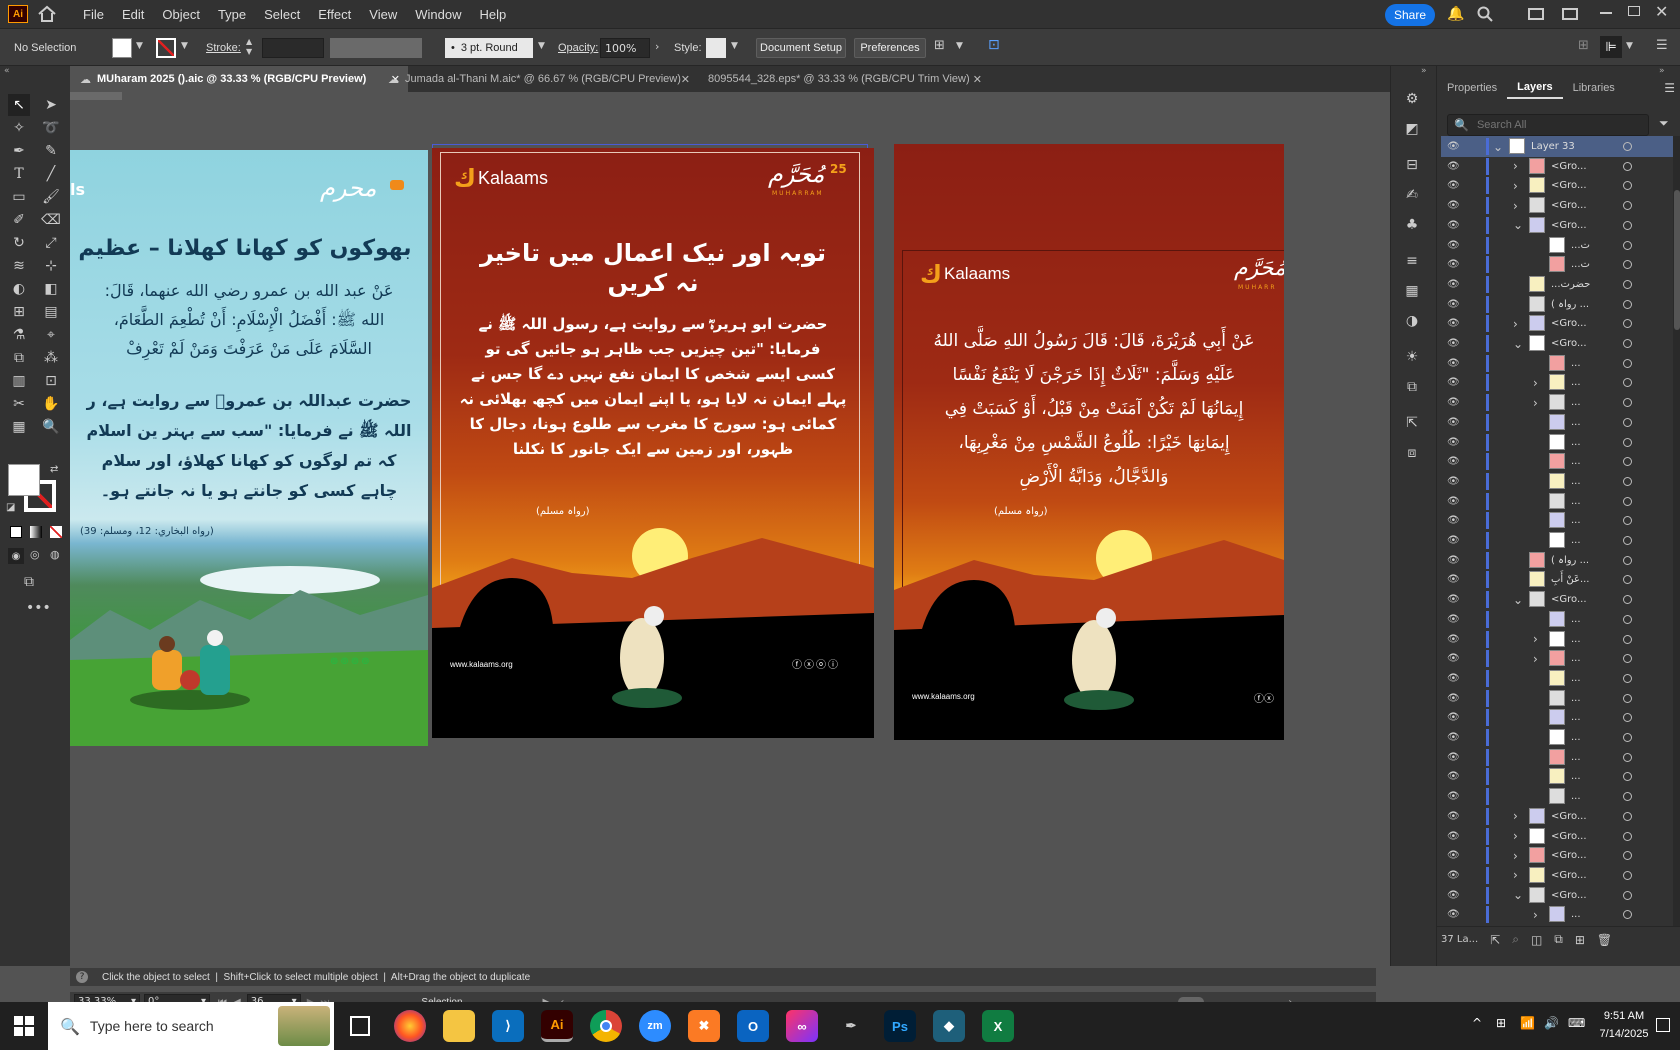 The image size is (1680, 1050). Describe the element at coordinates (489, 48) in the screenshot. I see `brush-definition: • 3 pt. Round` at that location.